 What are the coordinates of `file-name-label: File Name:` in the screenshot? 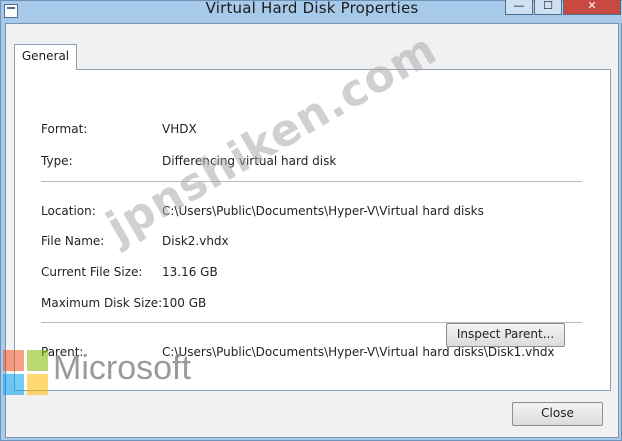 It's located at (73, 241).